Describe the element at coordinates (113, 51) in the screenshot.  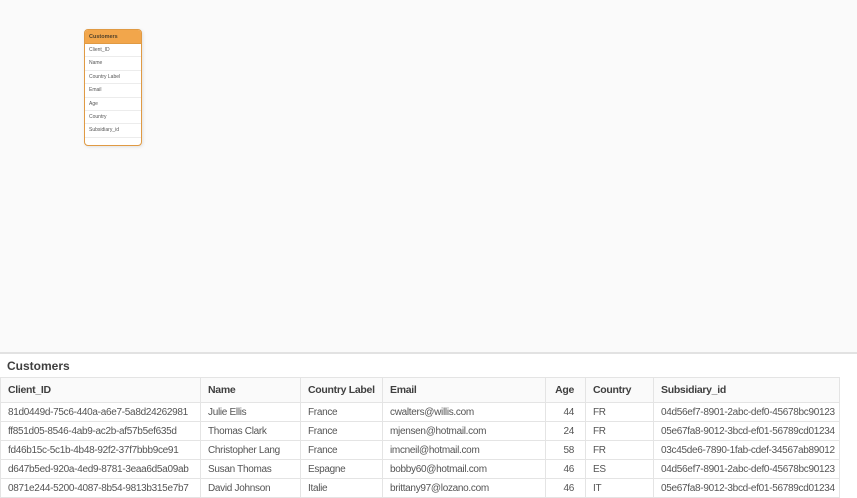
I see `card-field: Client_ID` at that location.